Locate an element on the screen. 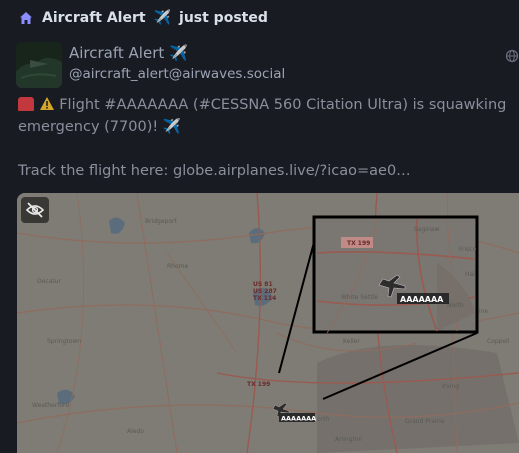 Image resolution: width=519 pixels, height=453 pixels. inset-label: TX 199 is located at coordinates (358, 243).